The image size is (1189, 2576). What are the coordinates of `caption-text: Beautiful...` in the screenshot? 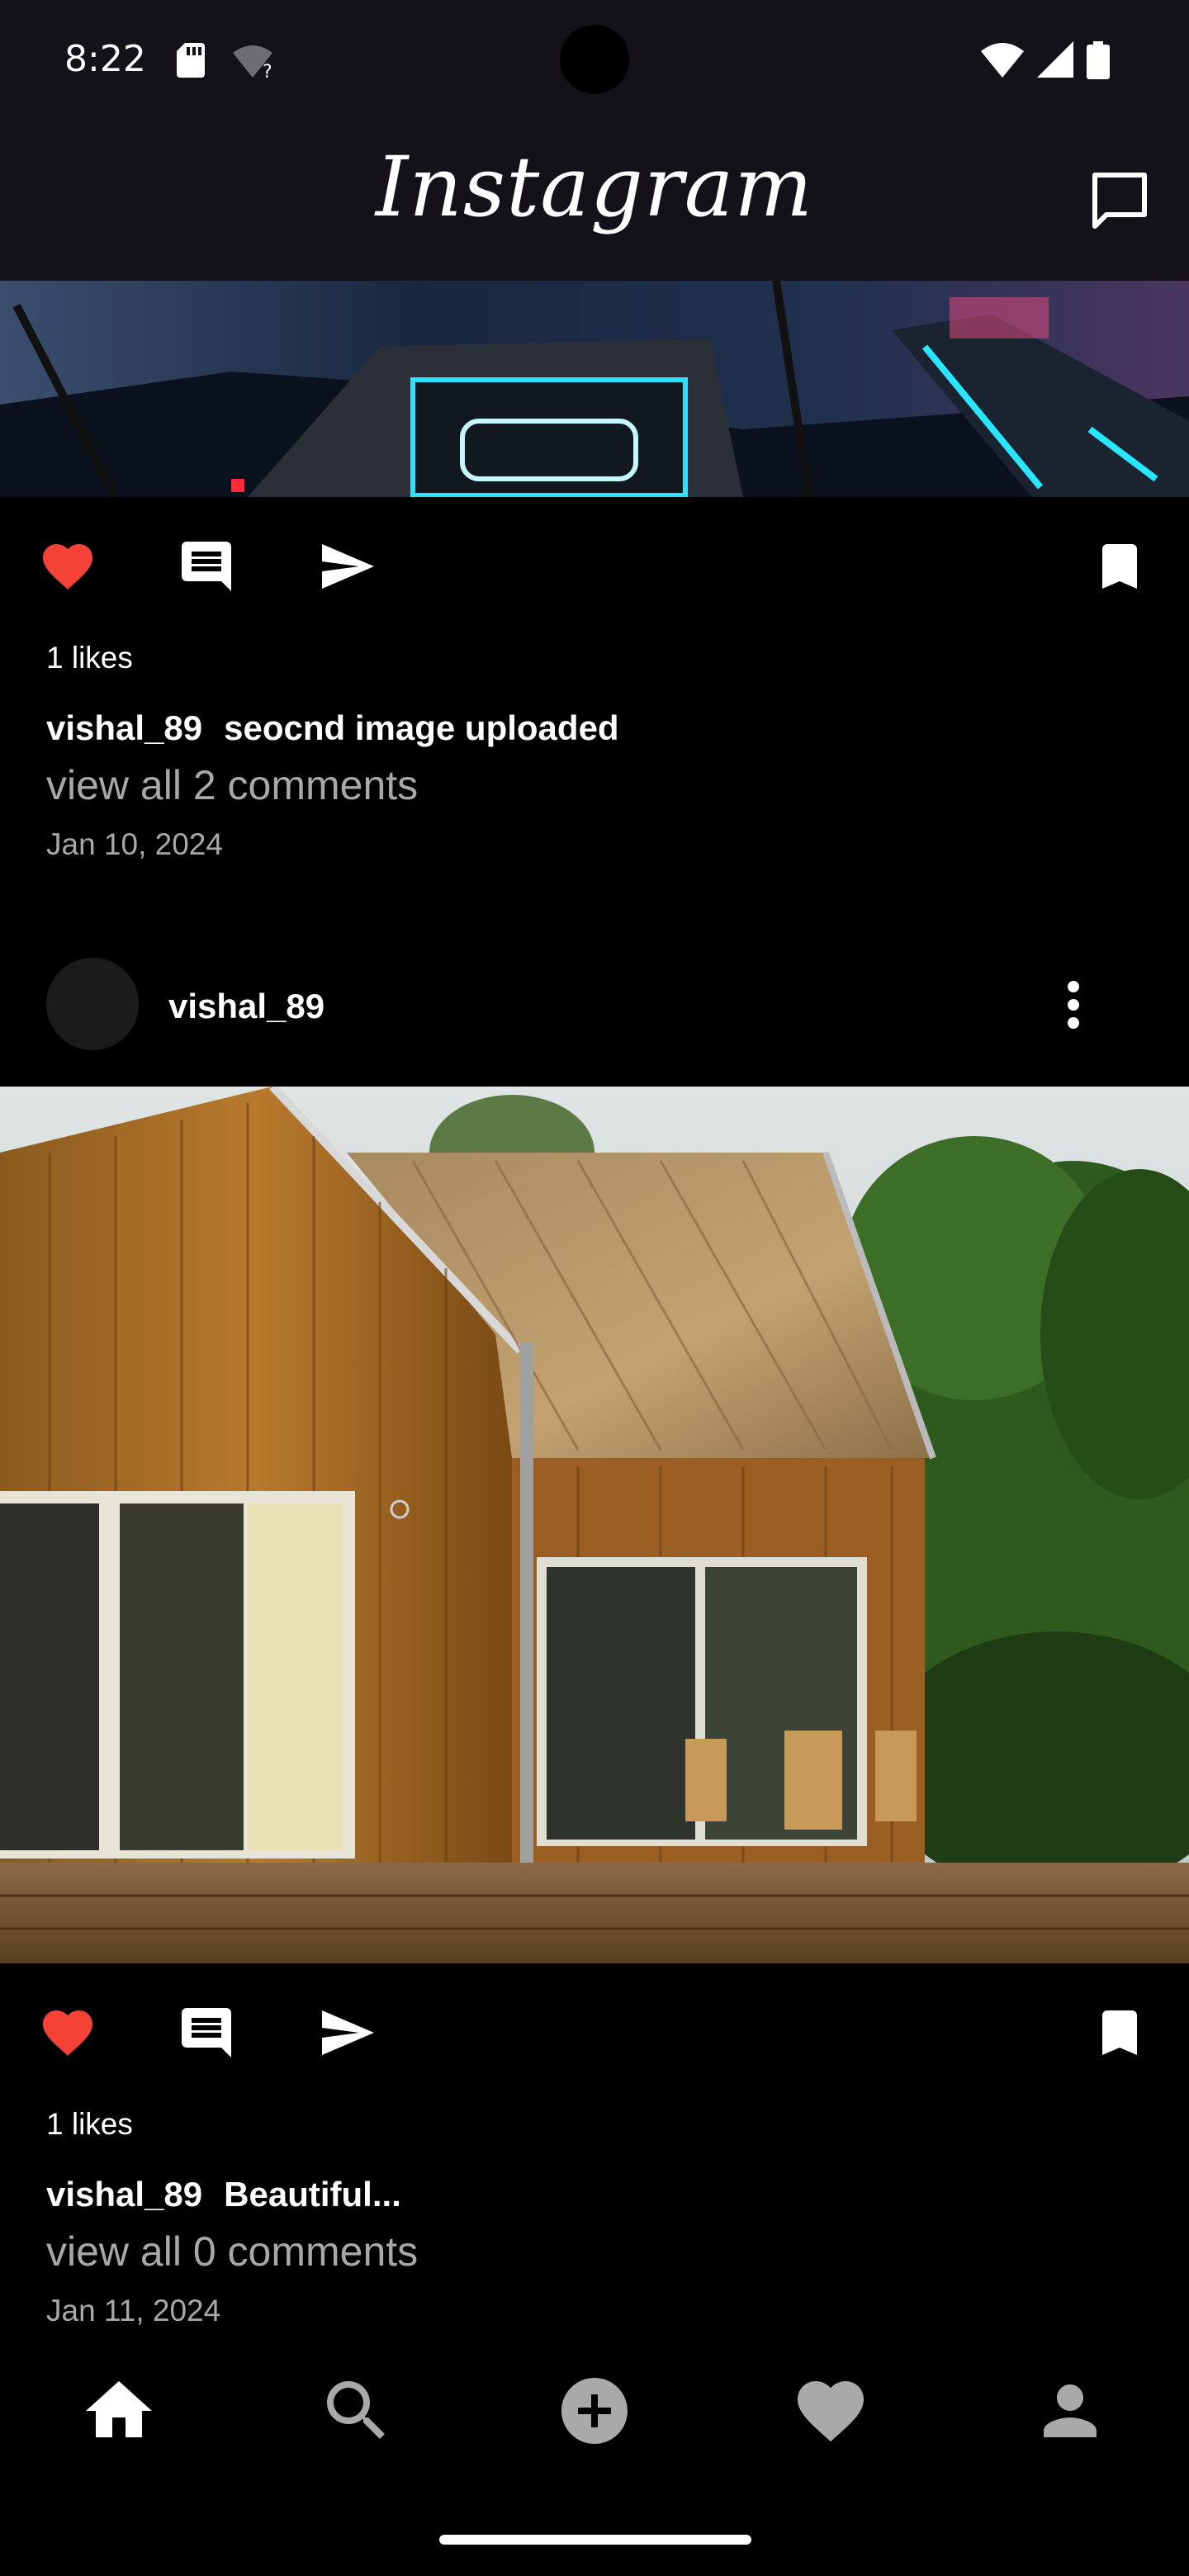 It's located at (312, 2194).